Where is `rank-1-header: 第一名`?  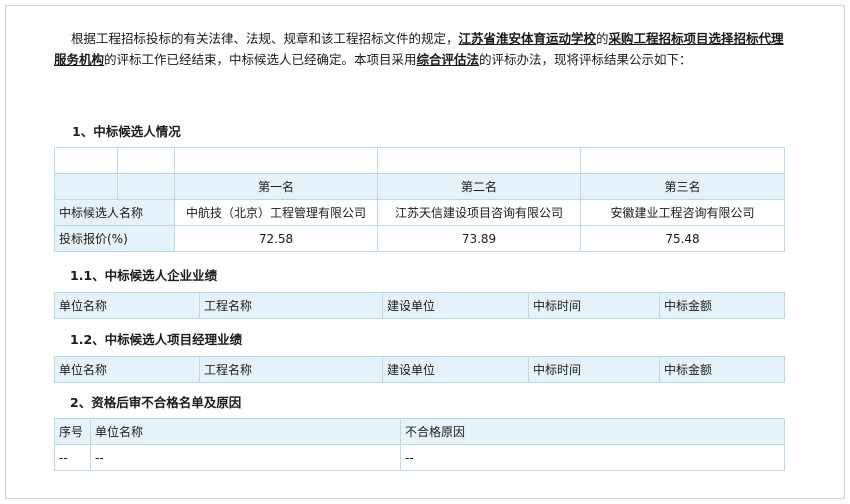
rank-1-header: 第一名 is located at coordinates (276, 186).